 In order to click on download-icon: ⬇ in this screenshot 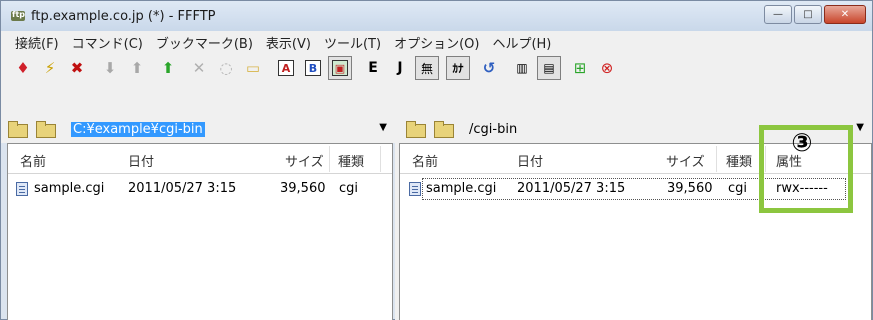, I will do `click(110, 68)`.